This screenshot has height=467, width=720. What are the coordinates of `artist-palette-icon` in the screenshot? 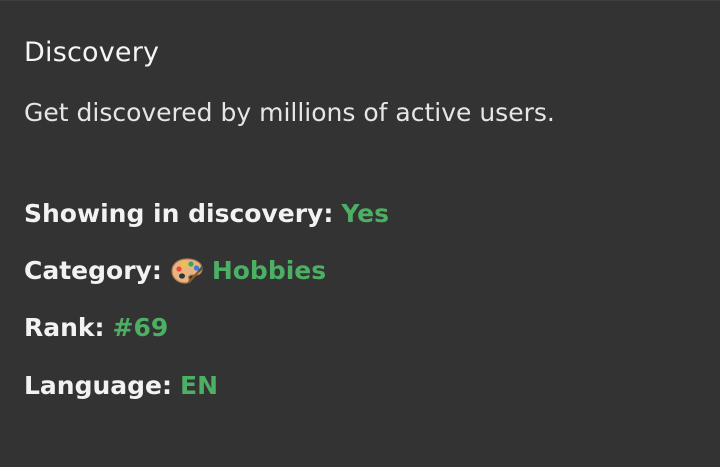 It's located at (187, 271).